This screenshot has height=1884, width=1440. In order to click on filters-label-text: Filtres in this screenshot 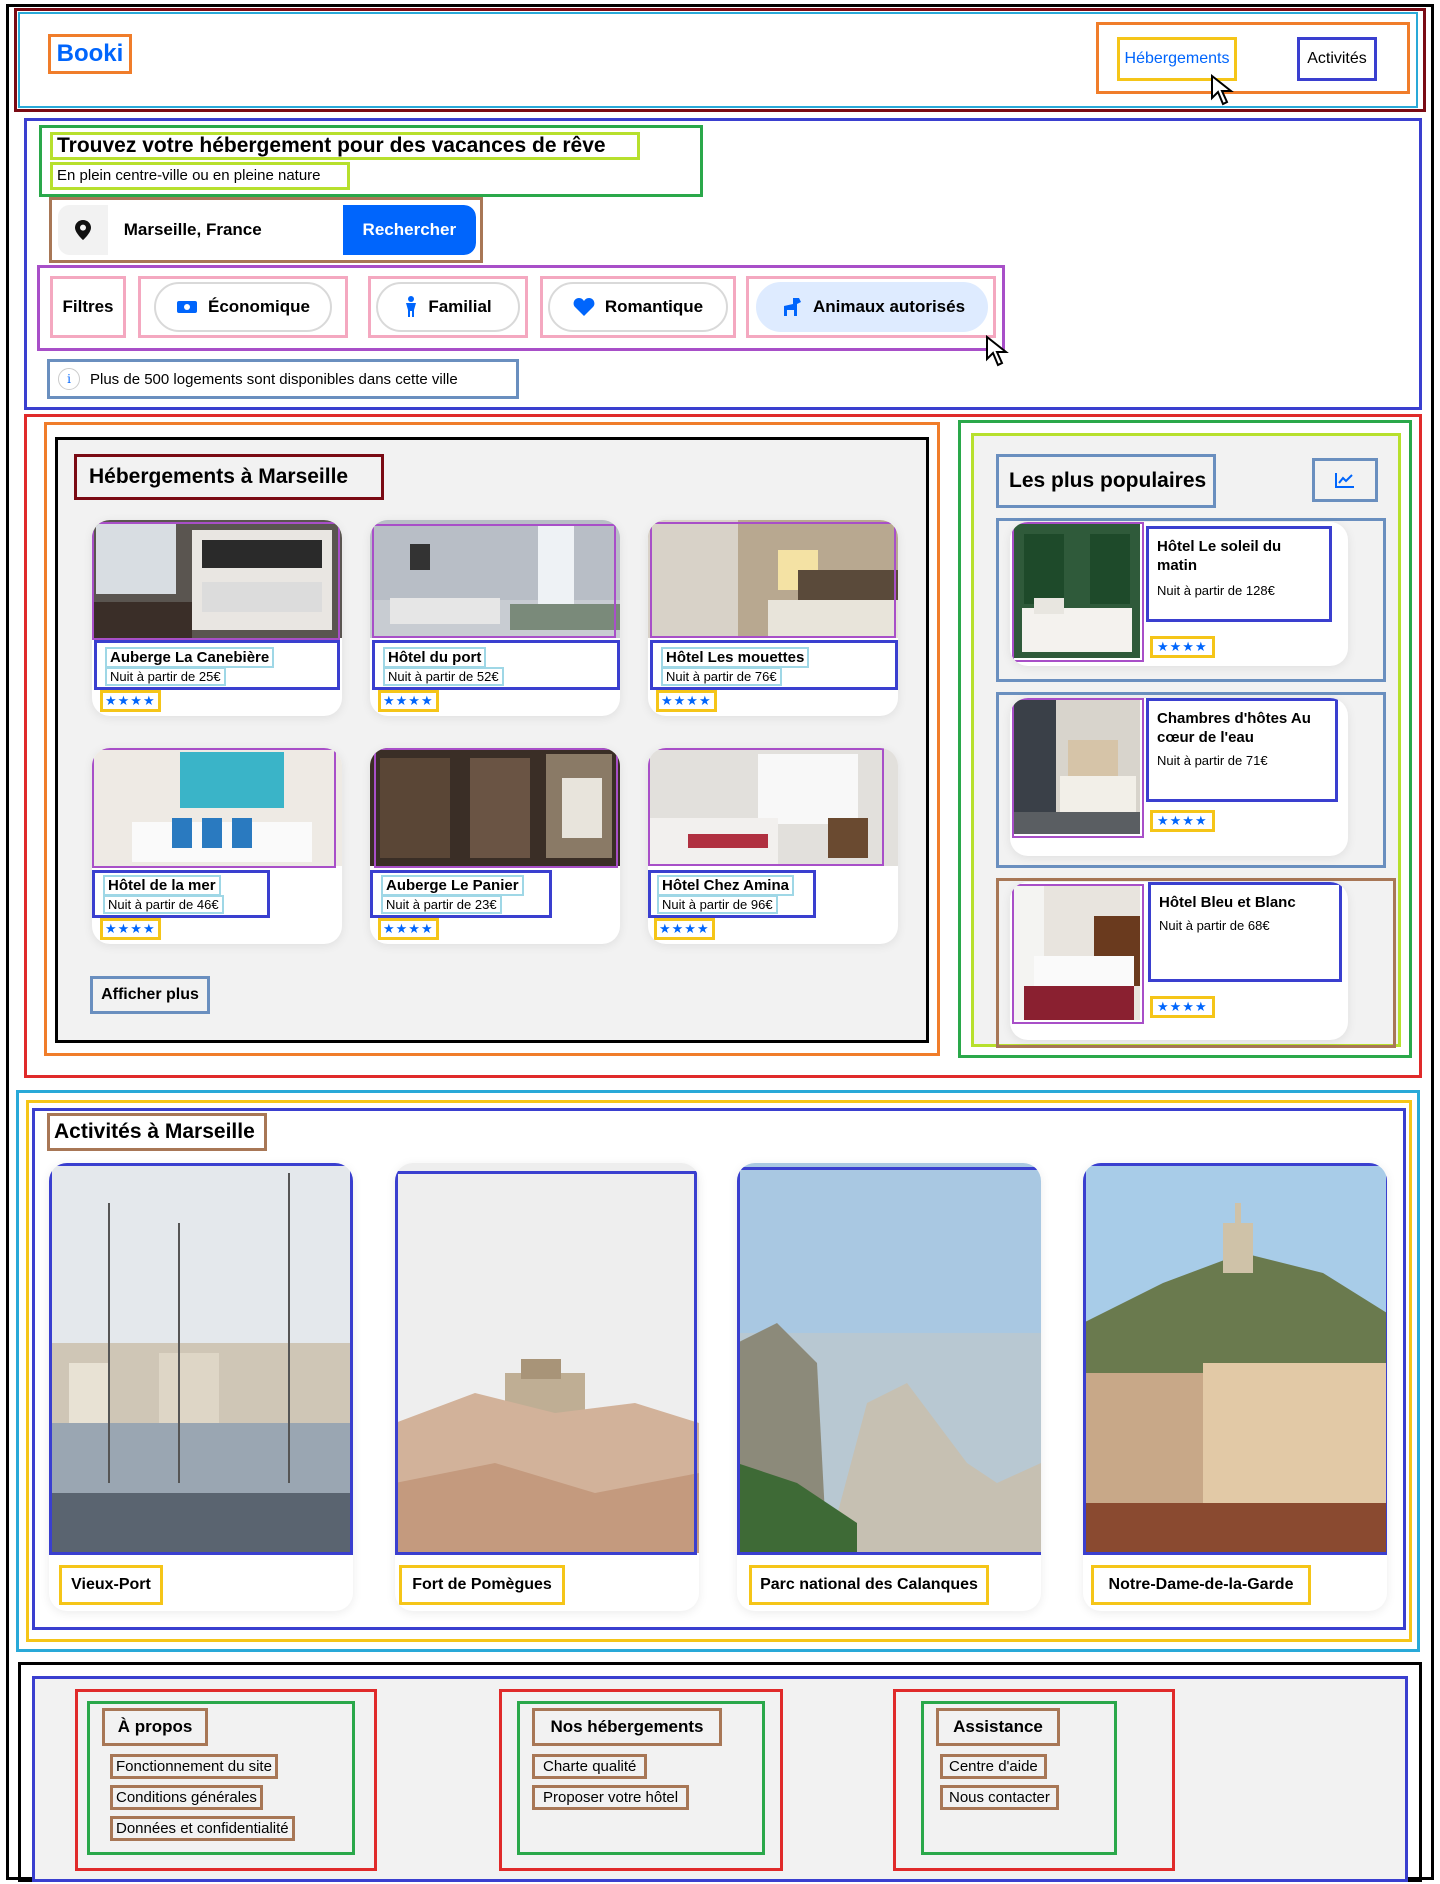, I will do `click(88, 306)`.